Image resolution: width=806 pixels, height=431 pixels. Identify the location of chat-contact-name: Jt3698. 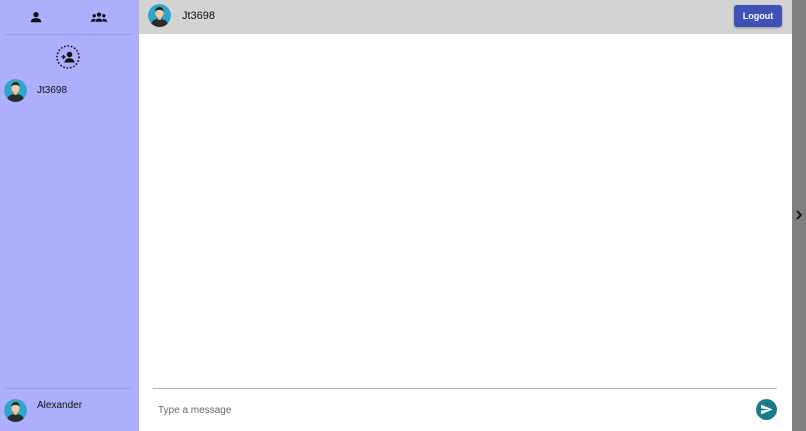
(199, 16).